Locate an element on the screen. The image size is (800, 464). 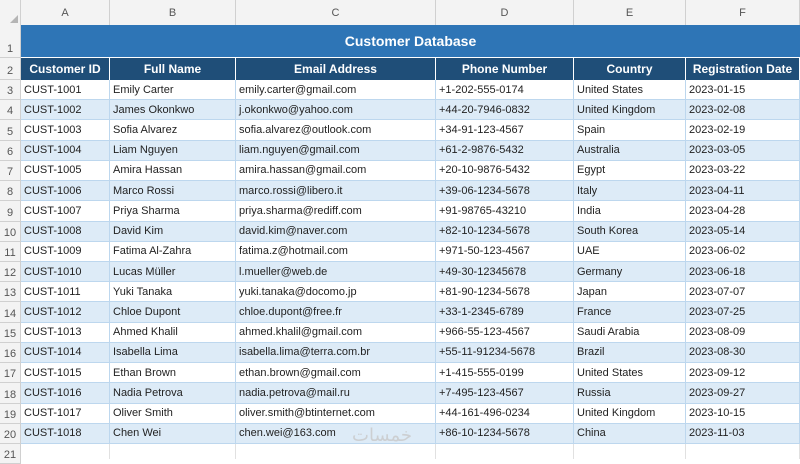
table-cell: 2023-03-05 is located at coordinates (743, 150).